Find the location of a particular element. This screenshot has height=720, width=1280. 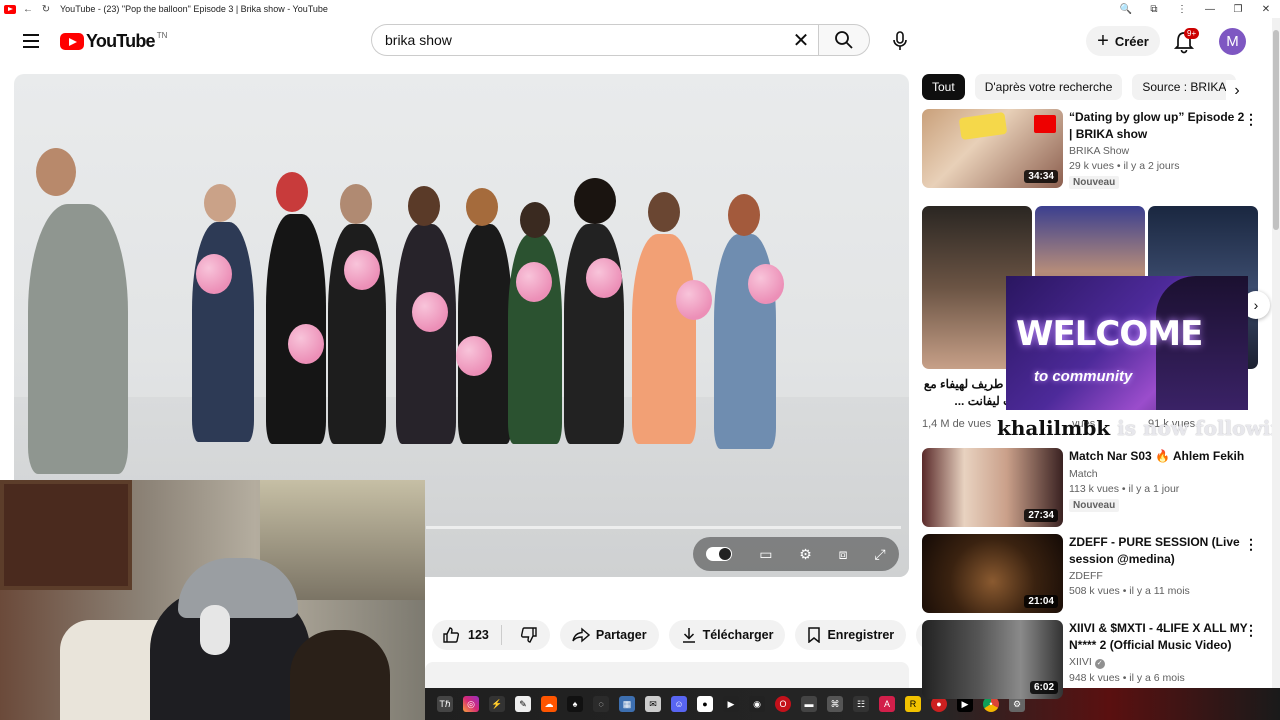

reload-icon: ↻ is located at coordinates (46, 9).